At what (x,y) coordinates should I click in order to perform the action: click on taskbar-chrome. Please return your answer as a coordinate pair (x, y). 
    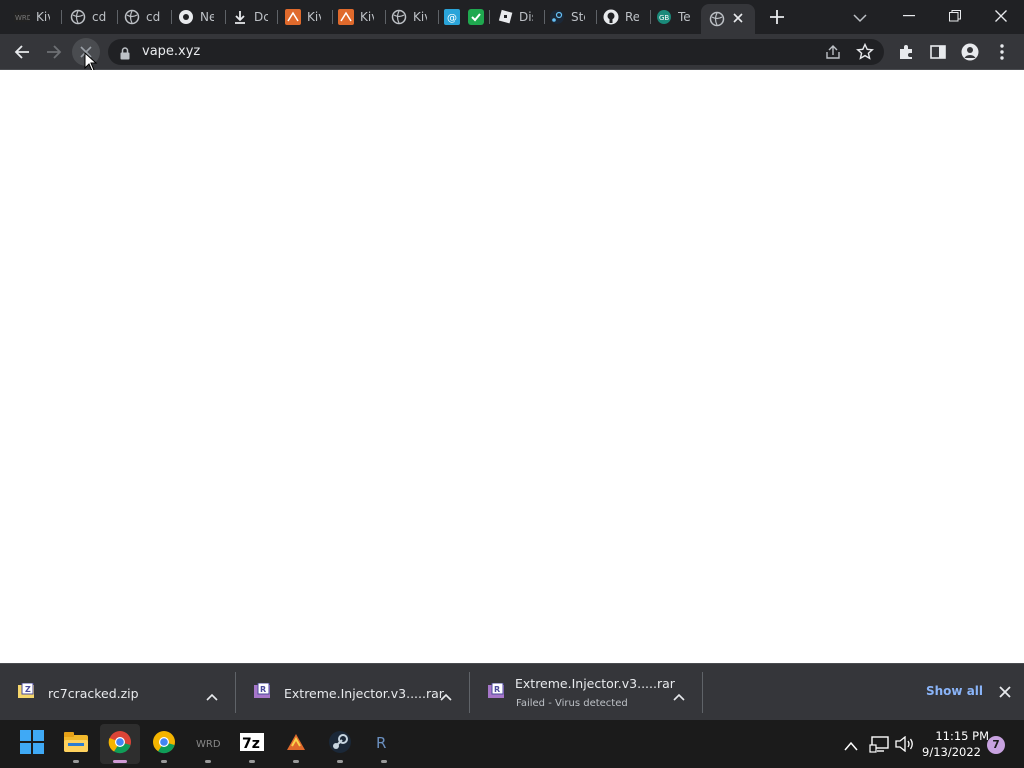
    Looking at the image, I should click on (120, 744).